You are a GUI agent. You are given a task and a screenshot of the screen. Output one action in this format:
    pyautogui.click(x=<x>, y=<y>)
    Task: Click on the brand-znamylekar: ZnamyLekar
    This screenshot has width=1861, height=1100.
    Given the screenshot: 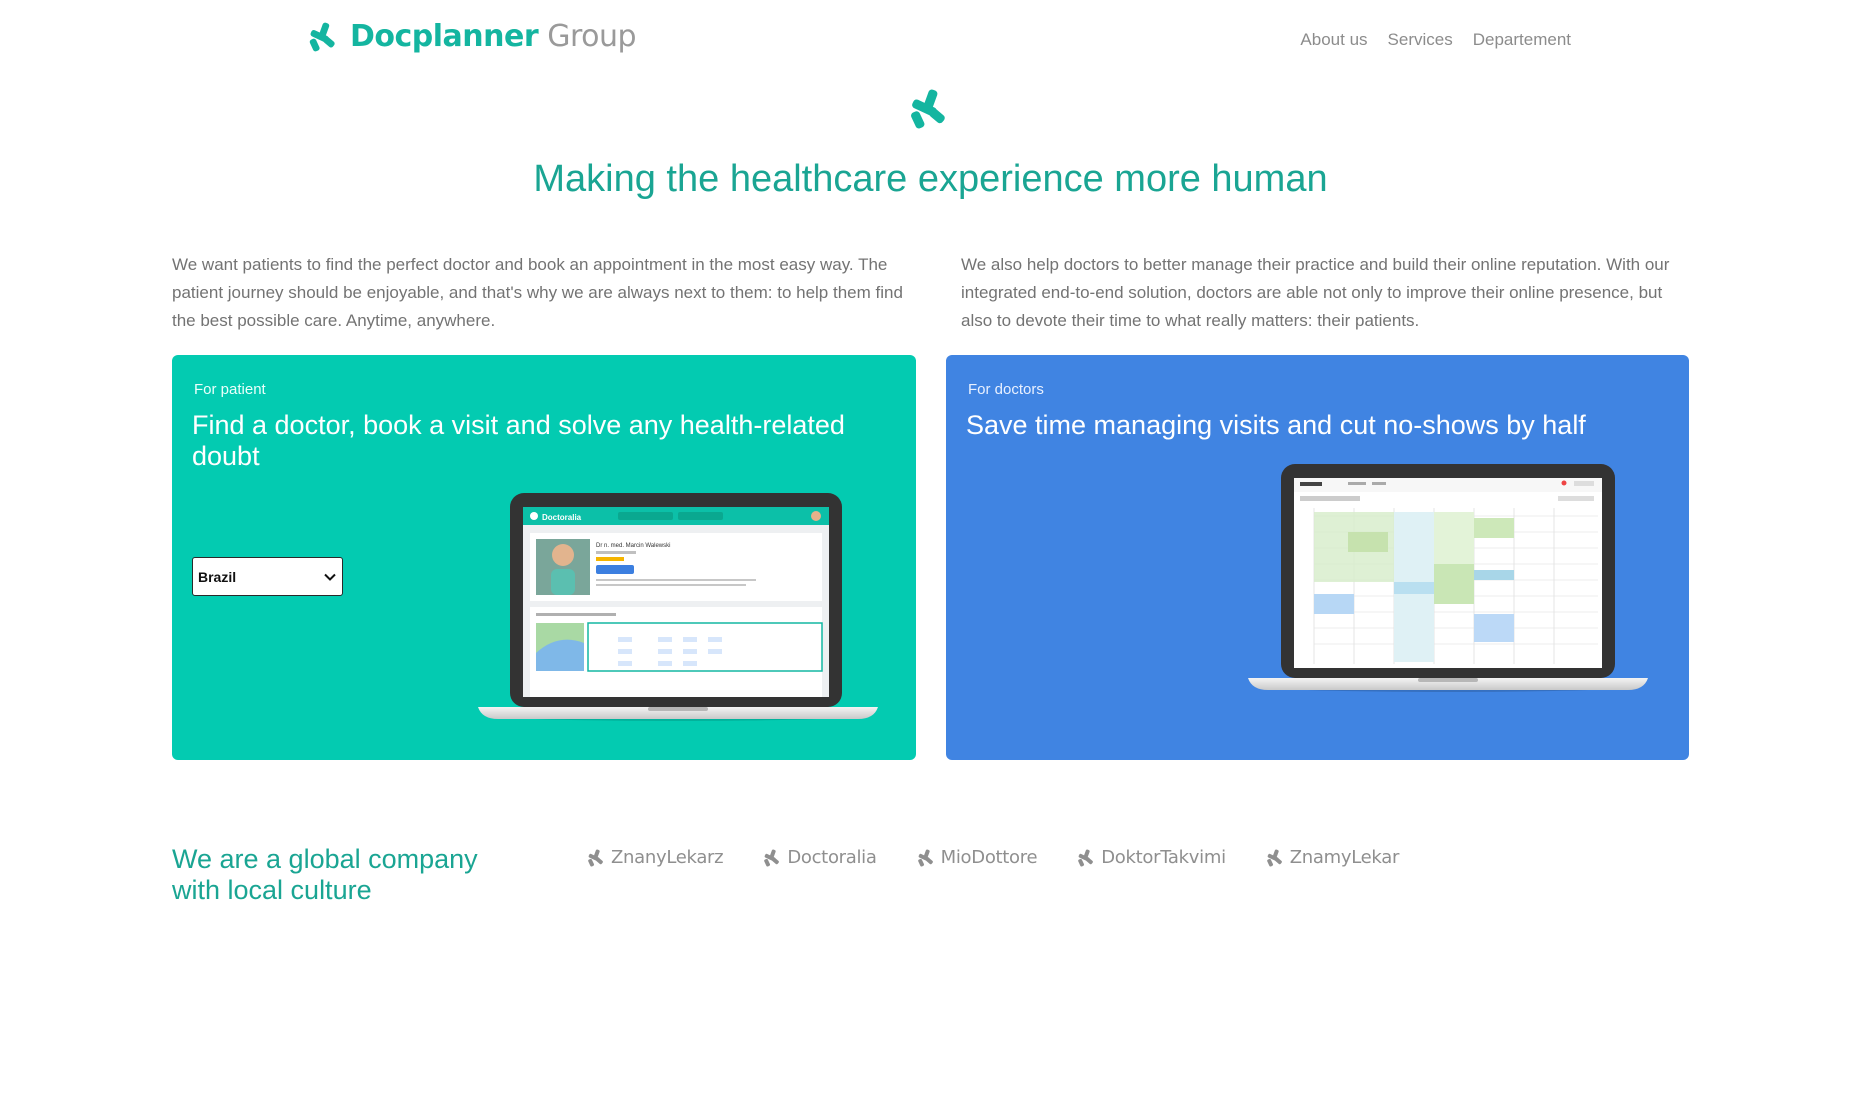 What is the action you would take?
    pyautogui.click(x=1332, y=857)
    